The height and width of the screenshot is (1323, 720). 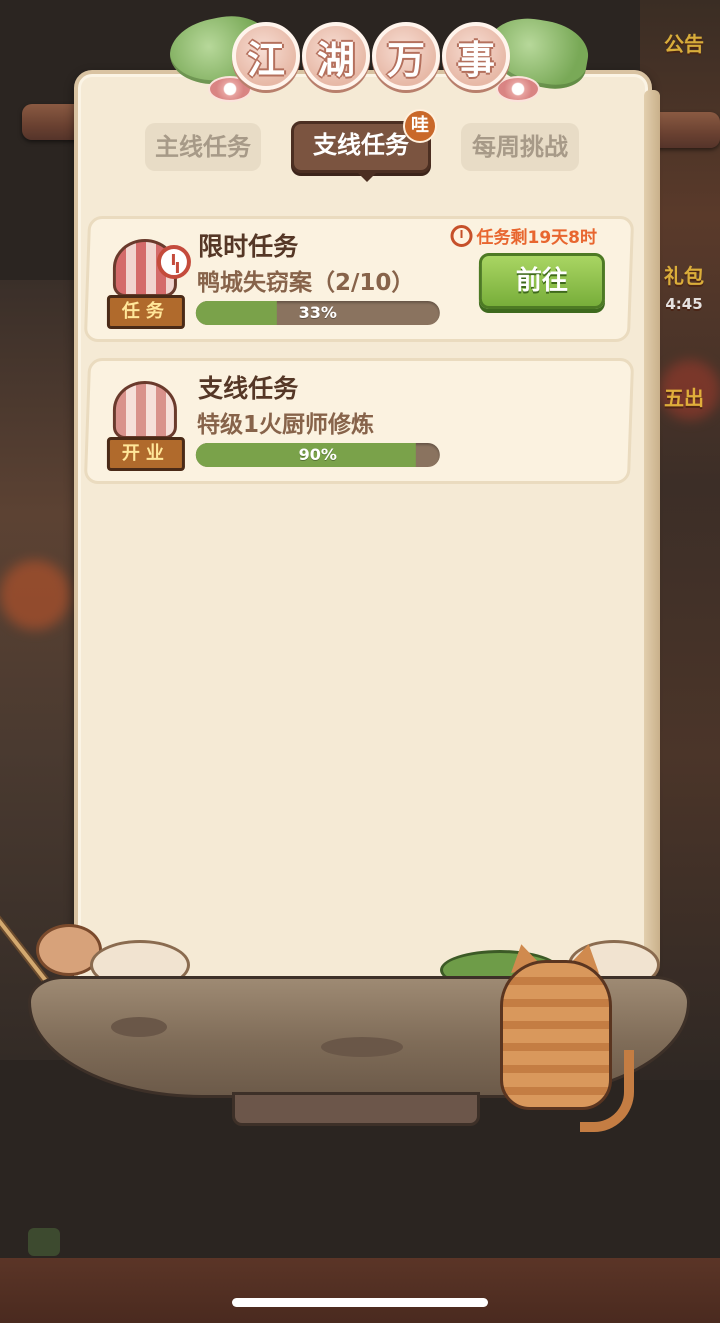 I want to click on title-char: 江, so click(x=266, y=56).